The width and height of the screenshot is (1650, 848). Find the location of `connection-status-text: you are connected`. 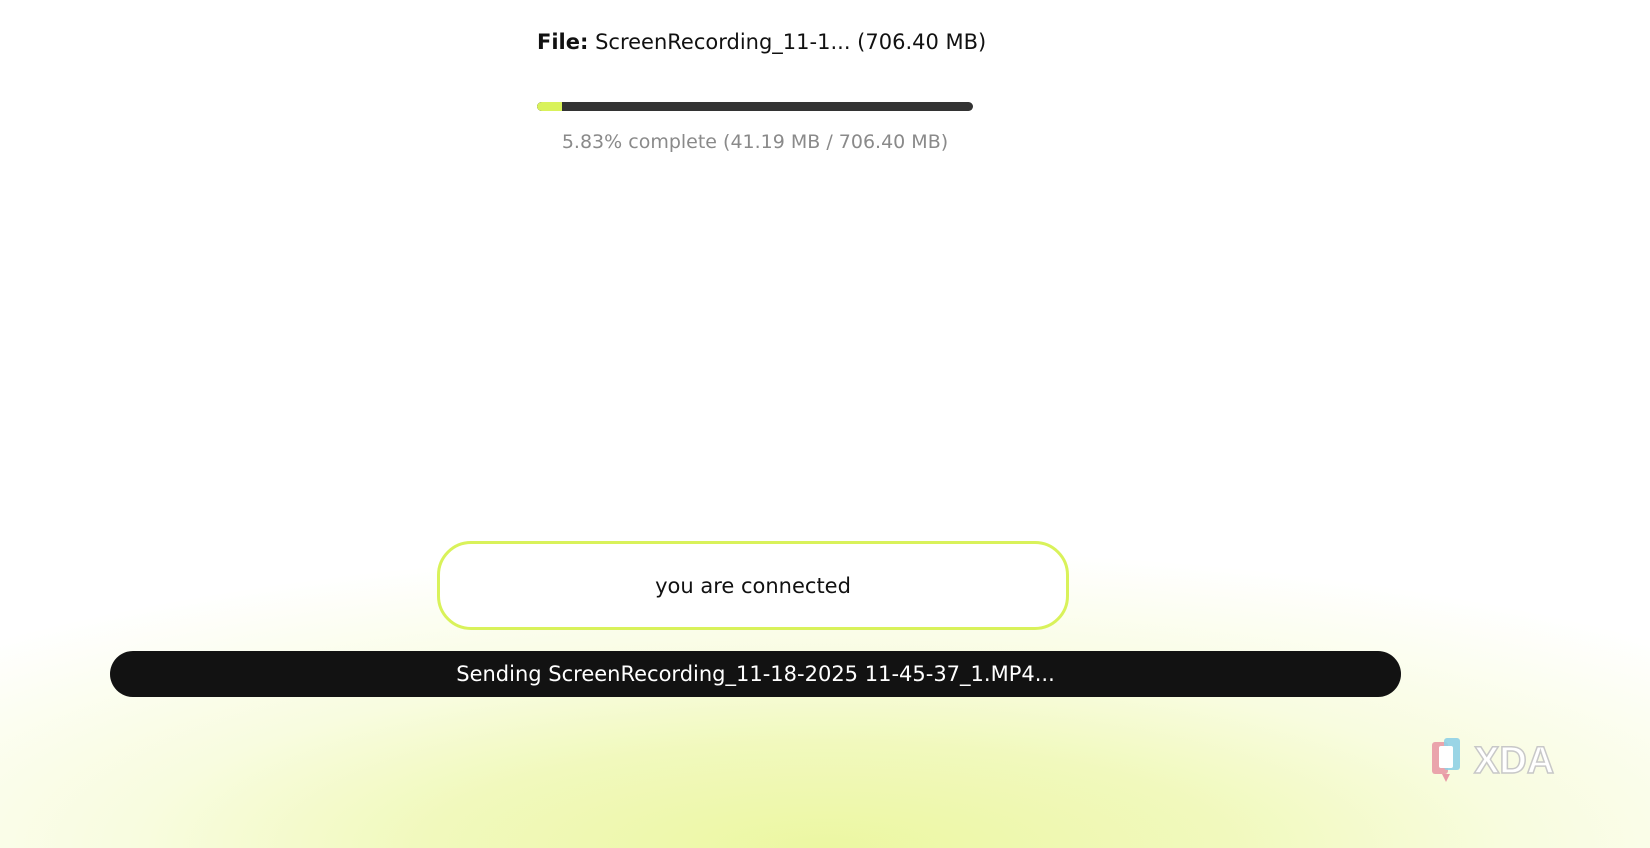

connection-status-text: you are connected is located at coordinates (753, 585).